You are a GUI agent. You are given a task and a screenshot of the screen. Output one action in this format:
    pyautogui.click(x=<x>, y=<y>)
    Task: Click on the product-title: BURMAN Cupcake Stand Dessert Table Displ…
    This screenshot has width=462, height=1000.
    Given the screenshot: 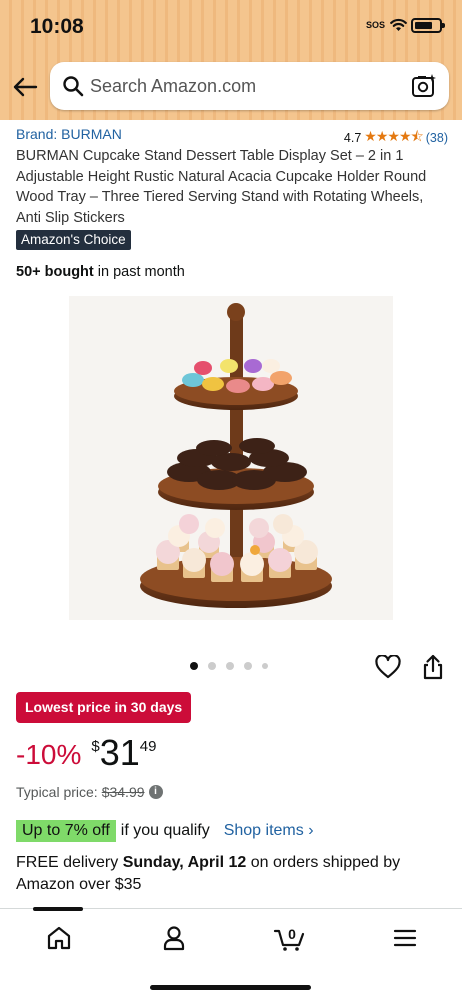 What is the action you would take?
    pyautogui.click(x=221, y=187)
    